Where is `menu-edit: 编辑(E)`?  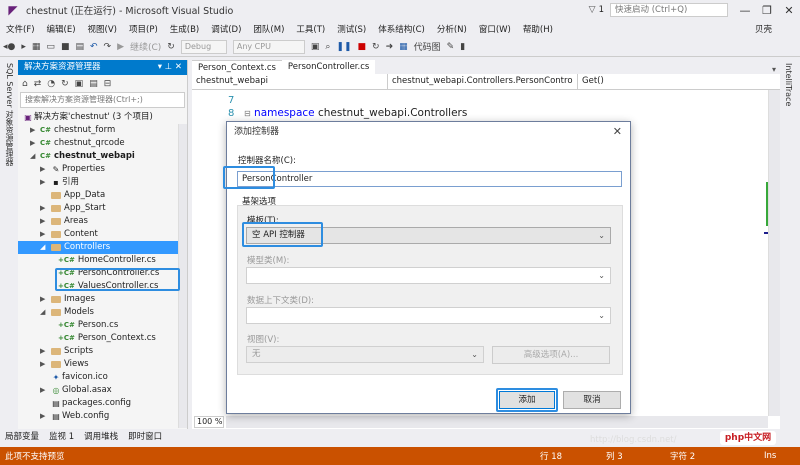 menu-edit: 编辑(E) is located at coordinates (61, 29).